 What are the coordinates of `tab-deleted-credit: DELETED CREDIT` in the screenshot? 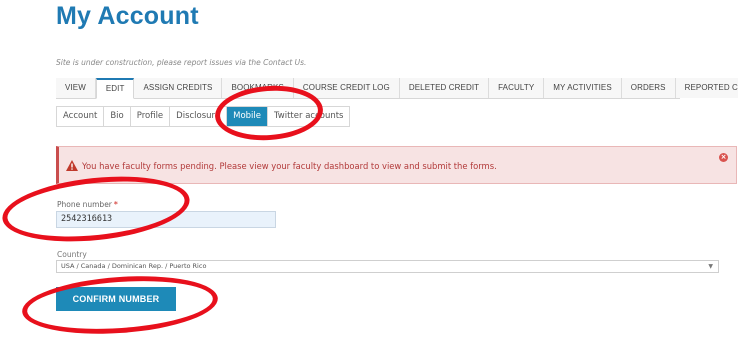 It's located at (444, 88).